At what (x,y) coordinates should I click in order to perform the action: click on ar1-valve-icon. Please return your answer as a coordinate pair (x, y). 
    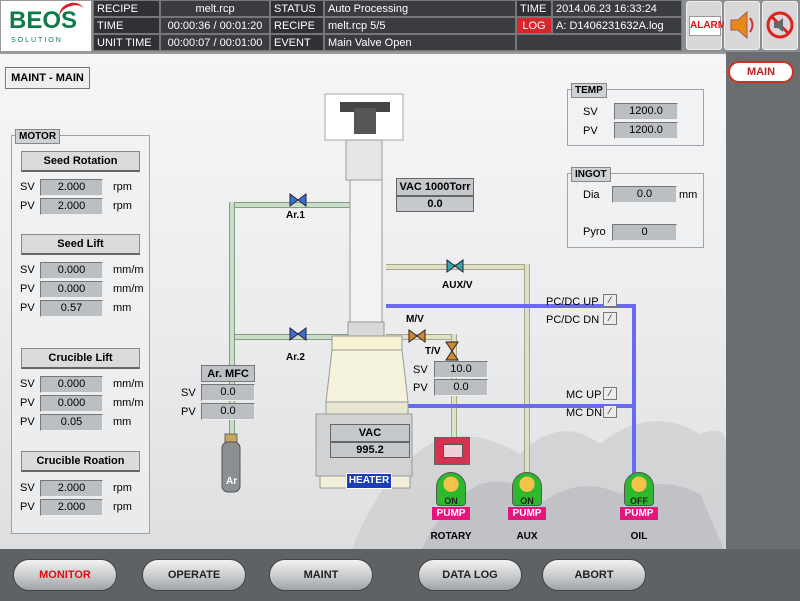
    Looking at the image, I should click on (298, 200).